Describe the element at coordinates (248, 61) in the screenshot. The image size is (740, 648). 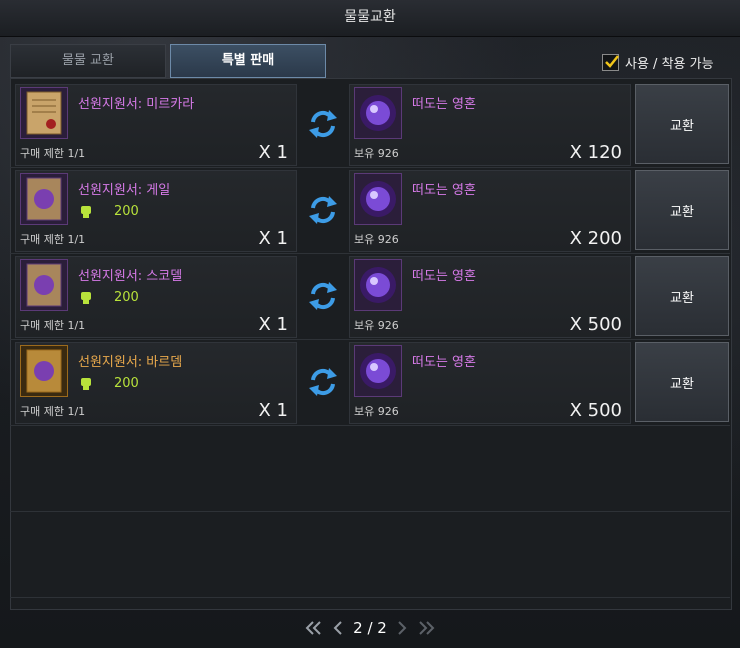
I see `tab-special-sale: 특별 판매` at that location.